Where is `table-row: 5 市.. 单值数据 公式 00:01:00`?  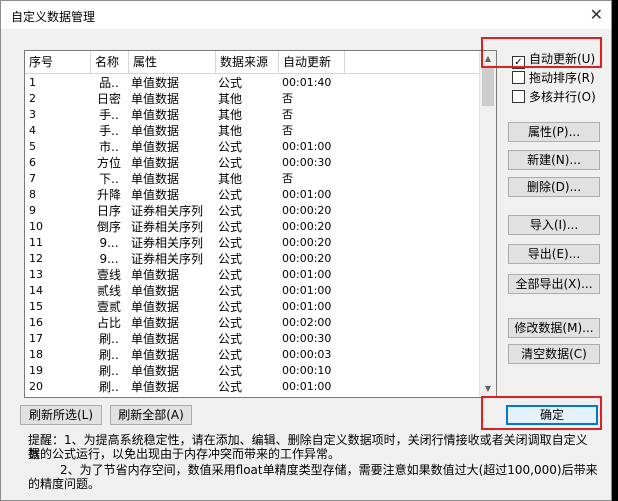
table-row: 5 市.. 单值数据 公式 00:01:00 is located at coordinates (253, 147).